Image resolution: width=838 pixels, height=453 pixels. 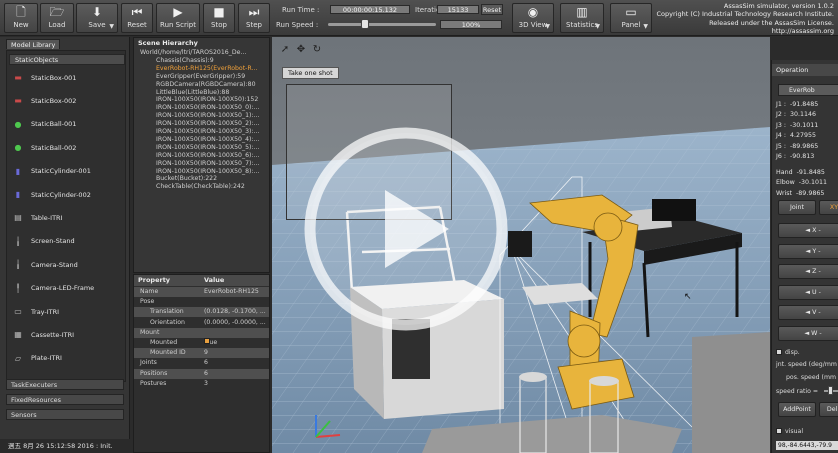 I want to click on reset-button: ⏮ Reset, so click(x=137, y=18).